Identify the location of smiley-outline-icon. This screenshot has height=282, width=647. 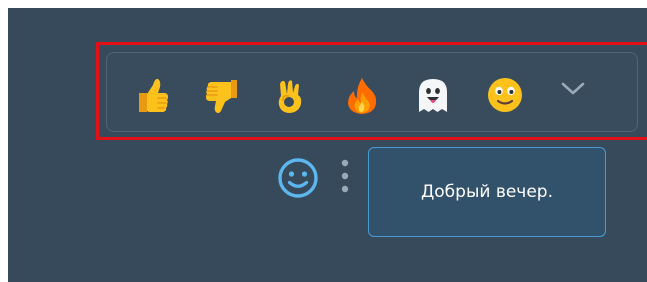
(298, 178).